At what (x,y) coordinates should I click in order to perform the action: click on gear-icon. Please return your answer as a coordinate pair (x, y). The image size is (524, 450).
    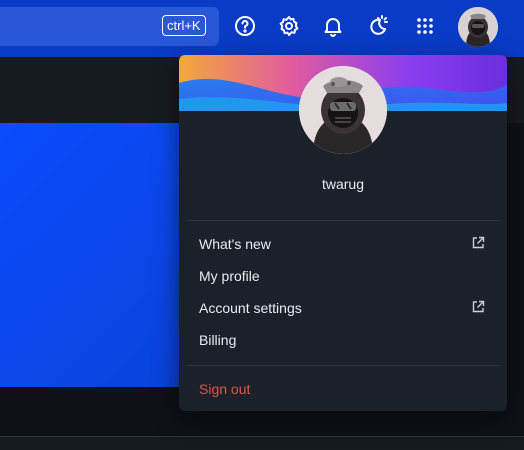
    Looking at the image, I should click on (289, 26).